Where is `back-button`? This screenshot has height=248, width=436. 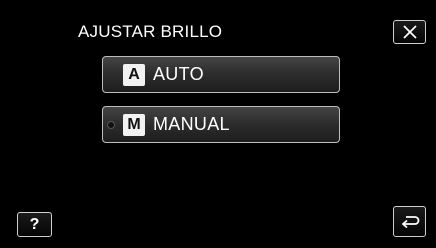 back-button is located at coordinates (409, 221).